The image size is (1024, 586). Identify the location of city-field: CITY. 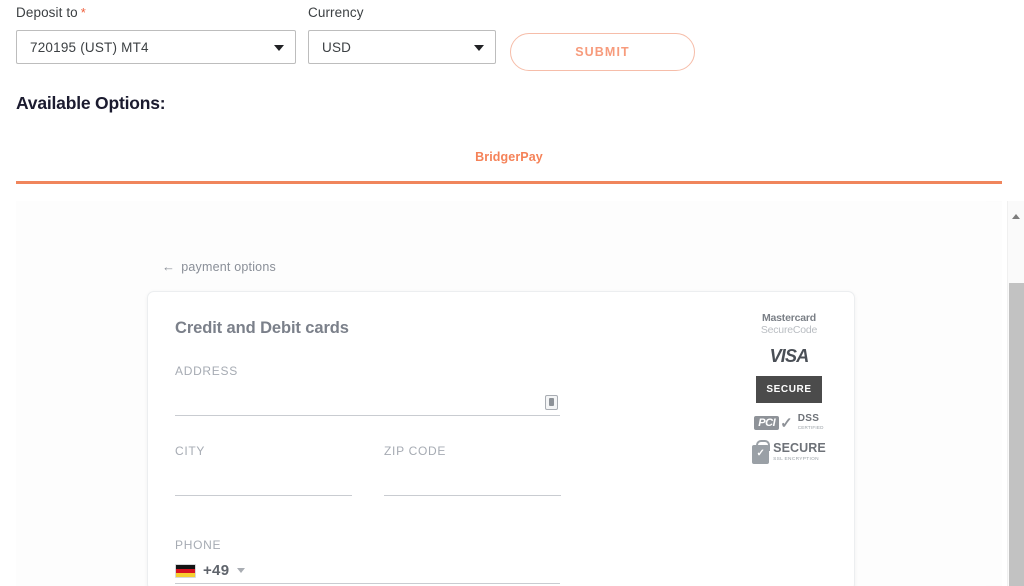
(263, 470).